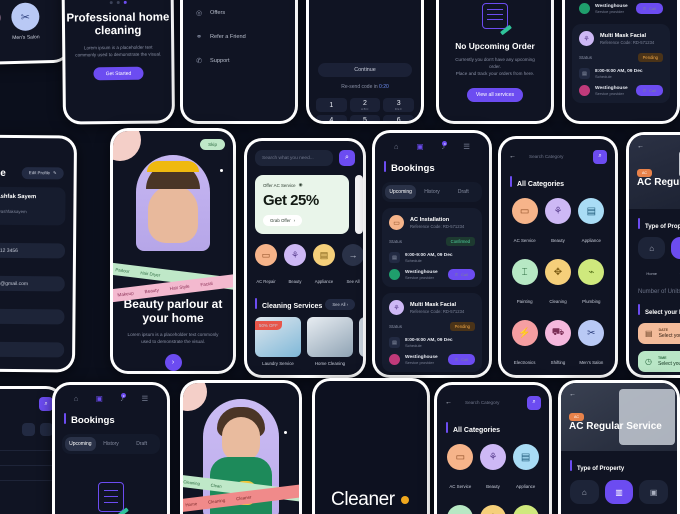 The height and width of the screenshot is (514, 680). Describe the element at coordinates (285, 432) in the screenshot. I see `decorative-dot` at that location.